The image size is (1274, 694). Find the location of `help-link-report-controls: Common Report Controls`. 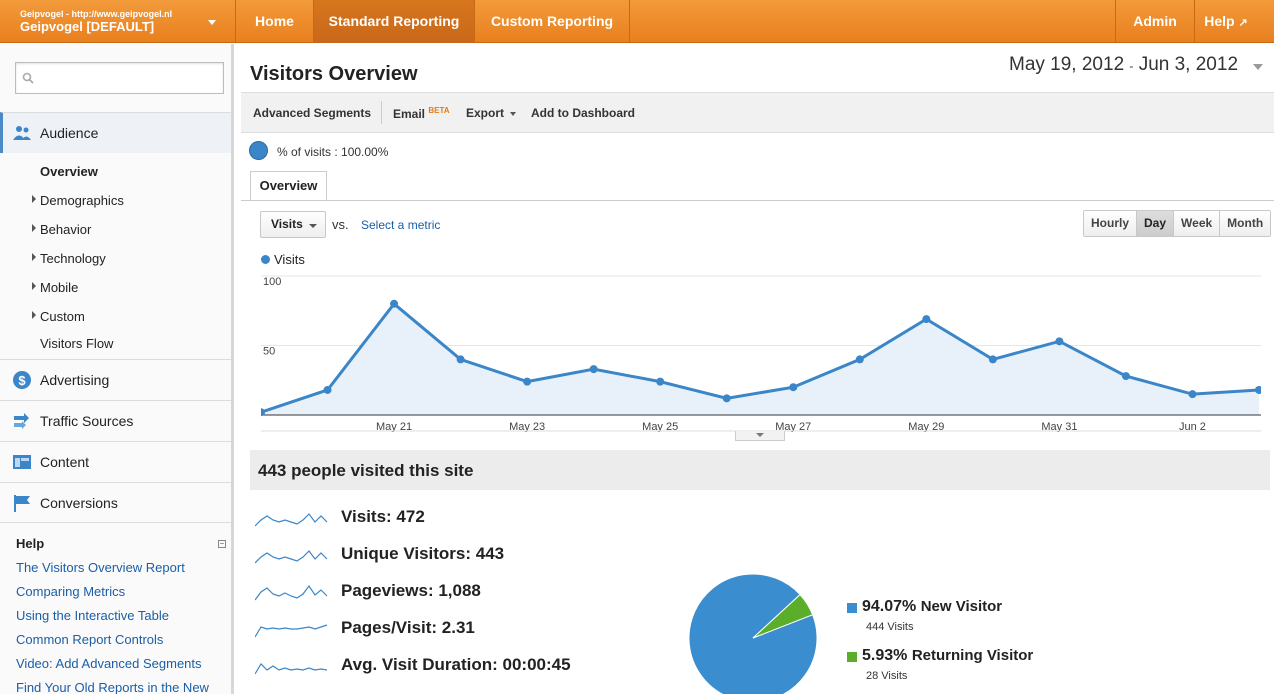

help-link-report-controls: Common Report Controls is located at coordinates (89, 639).